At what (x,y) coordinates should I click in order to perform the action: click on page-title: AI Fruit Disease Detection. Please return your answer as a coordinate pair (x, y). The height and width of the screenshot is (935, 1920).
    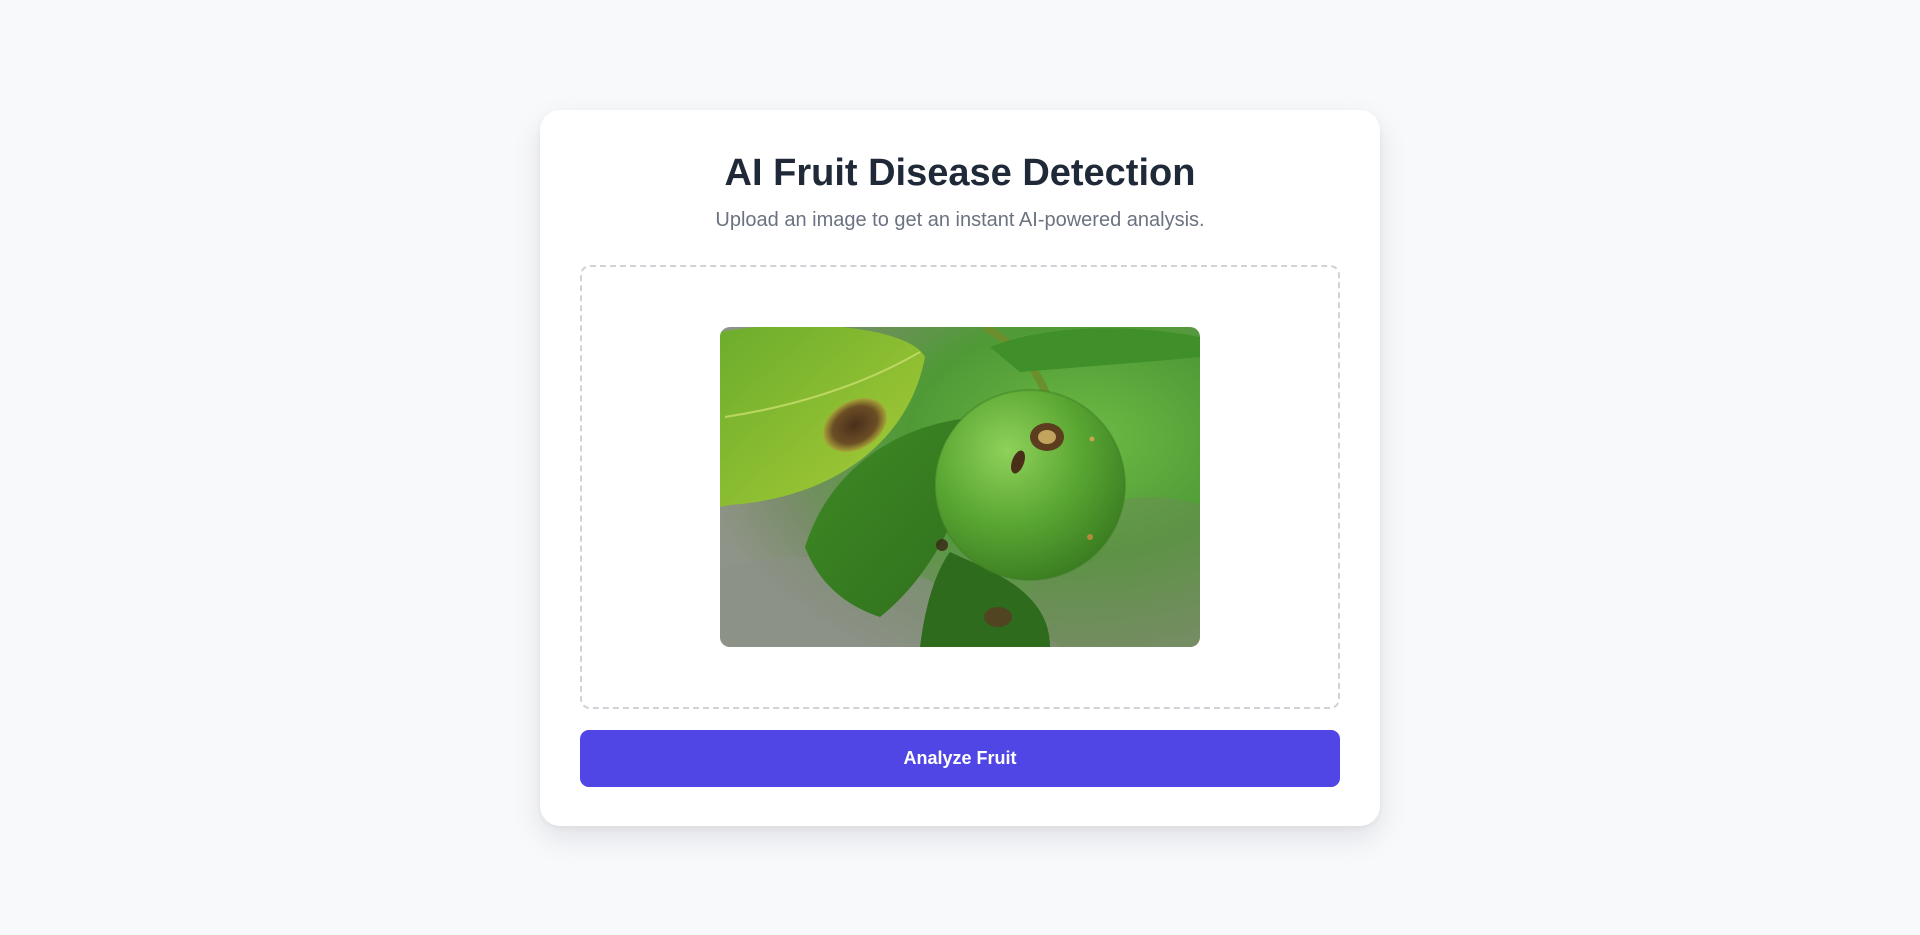
    Looking at the image, I should click on (960, 173).